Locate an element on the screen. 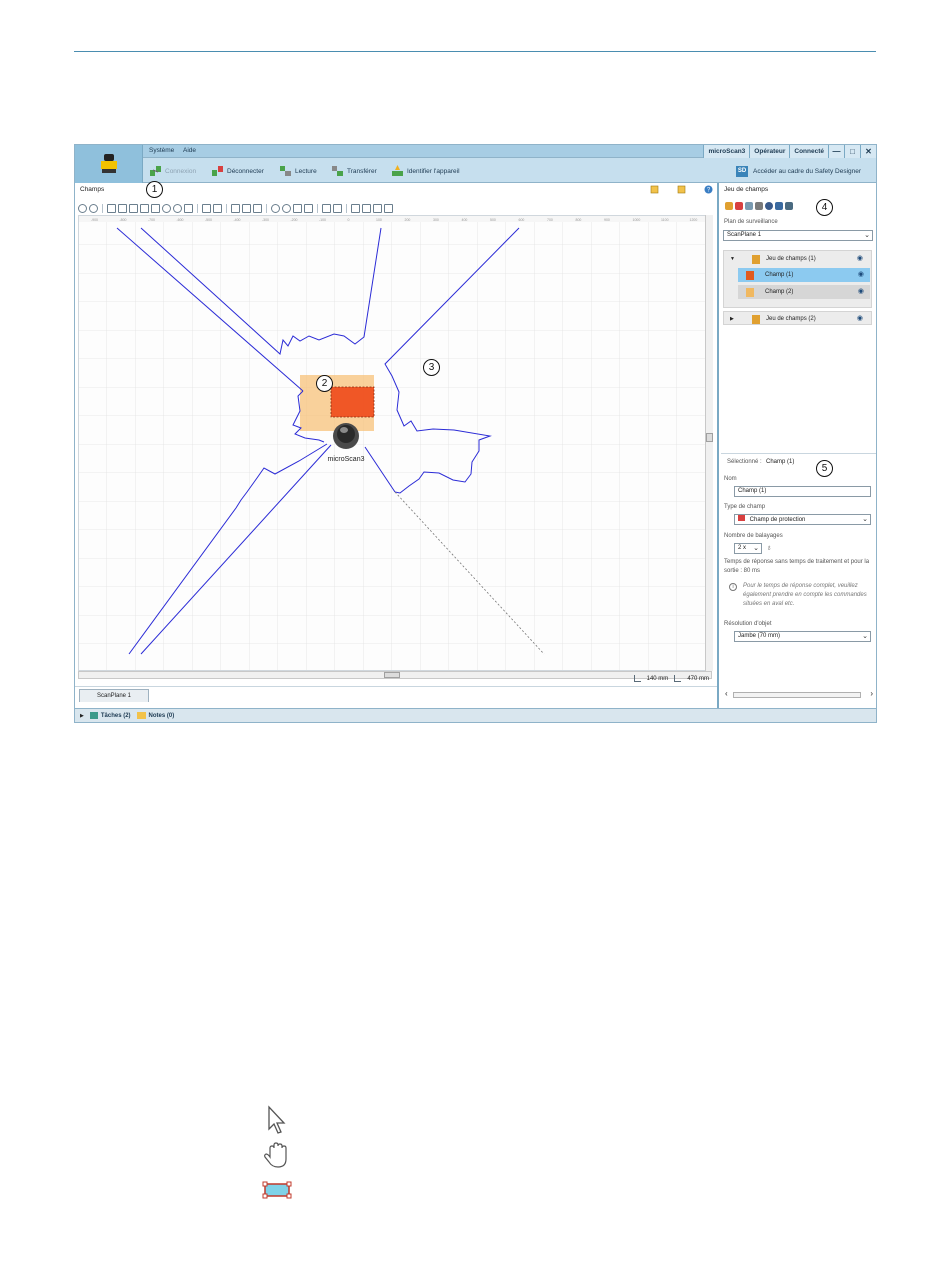 This screenshot has height=1277, width=950. pointer-tool-icon is located at coordinates (111, 208).